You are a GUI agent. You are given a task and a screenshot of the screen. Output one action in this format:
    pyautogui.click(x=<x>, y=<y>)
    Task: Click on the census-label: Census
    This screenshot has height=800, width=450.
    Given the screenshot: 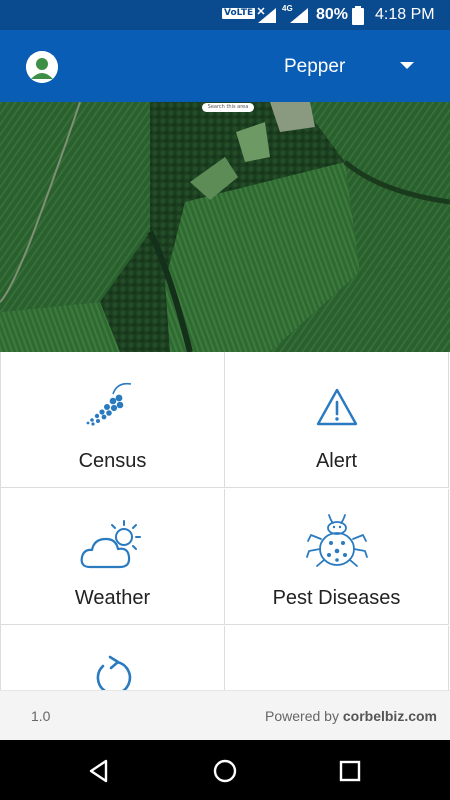 What is the action you would take?
    pyautogui.click(x=112, y=461)
    